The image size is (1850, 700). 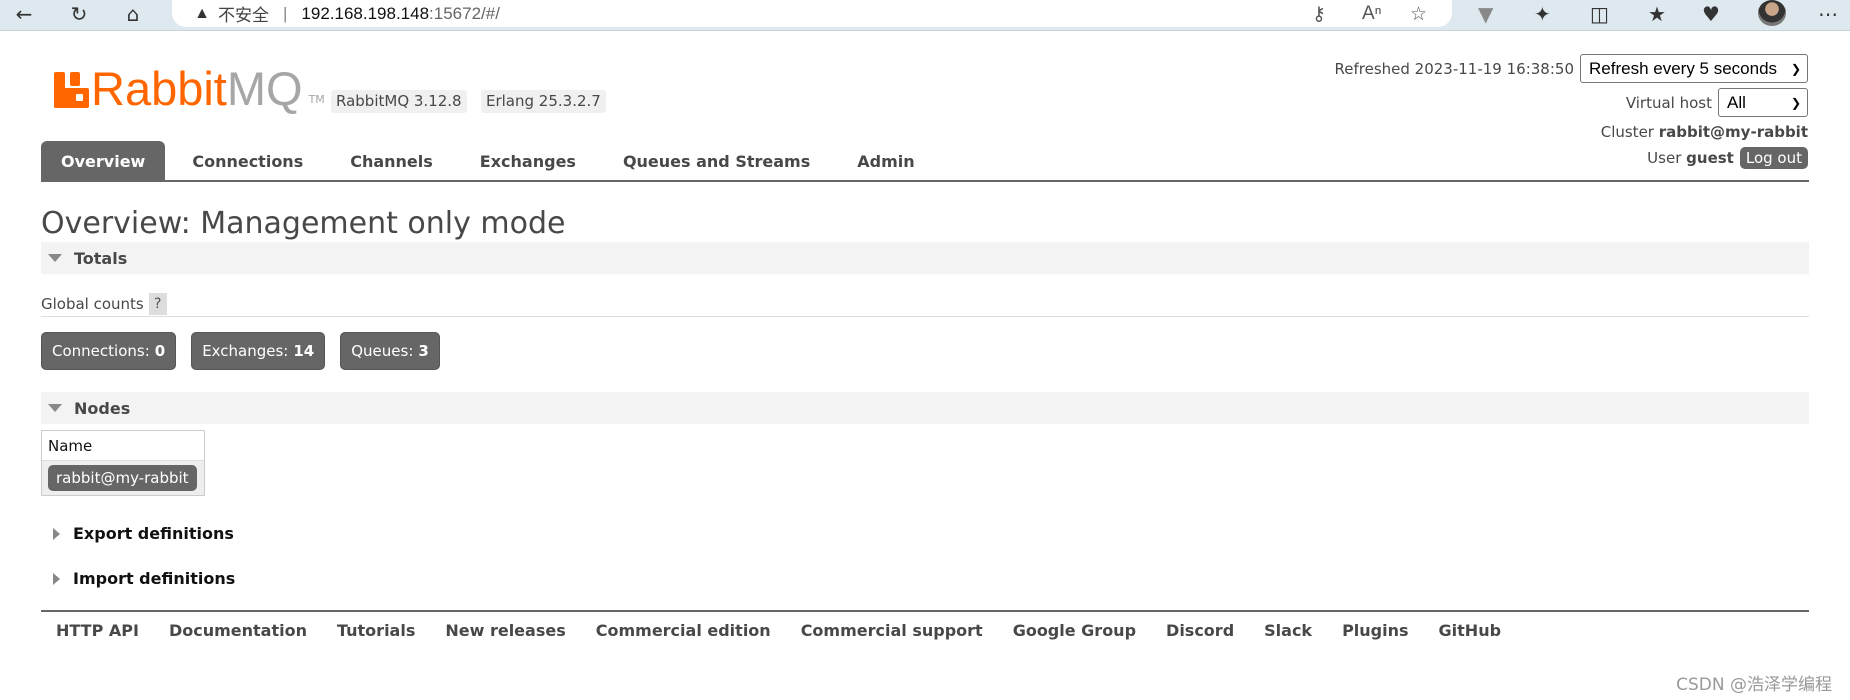 I want to click on totals-section-toggle: Totals, so click(x=925, y=258).